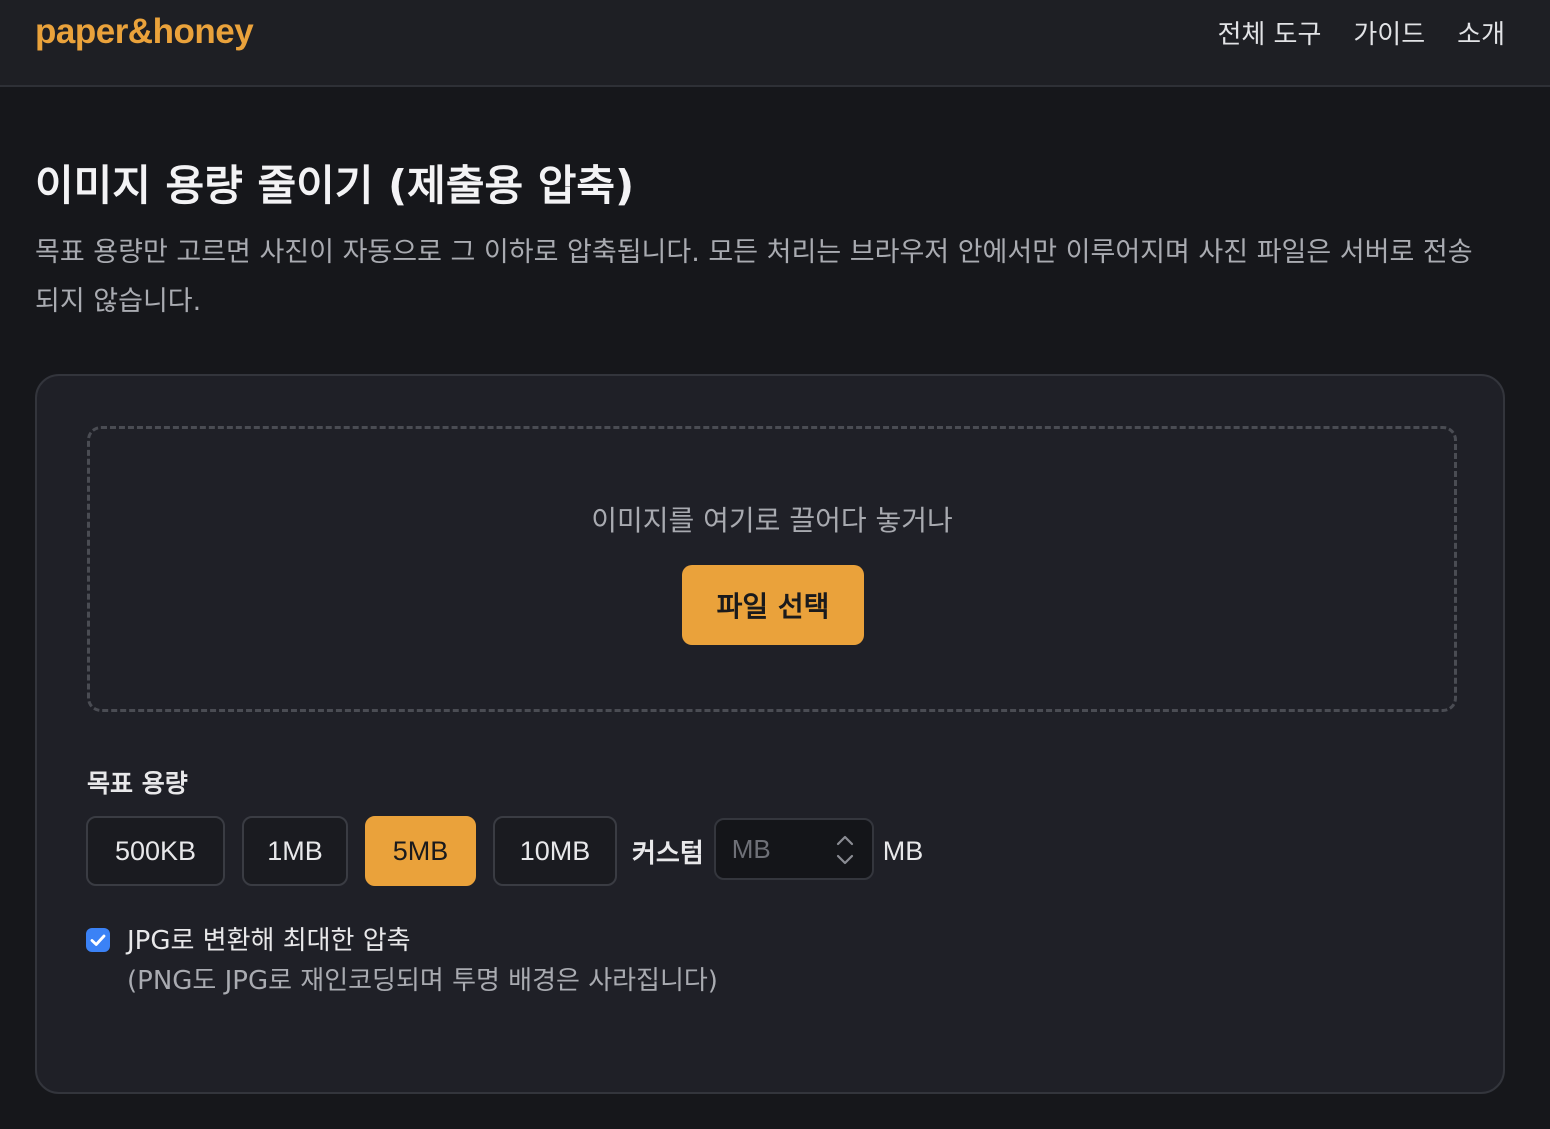 Image resolution: width=1550 pixels, height=1129 pixels. I want to click on jpg-convert-label: JPG로 변환해 최대한 압축, so click(269, 938).